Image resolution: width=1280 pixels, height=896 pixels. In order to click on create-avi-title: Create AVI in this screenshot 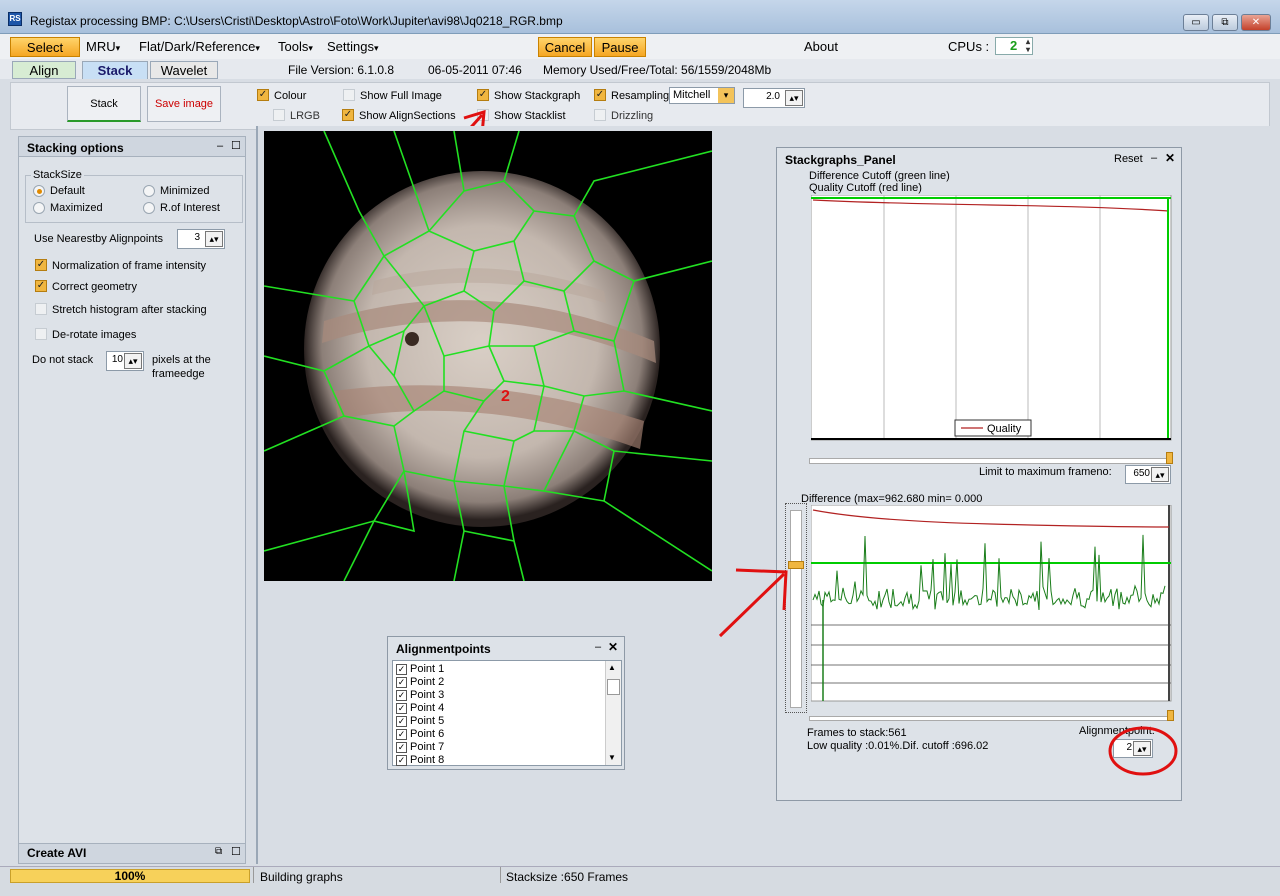, I will do `click(57, 853)`.